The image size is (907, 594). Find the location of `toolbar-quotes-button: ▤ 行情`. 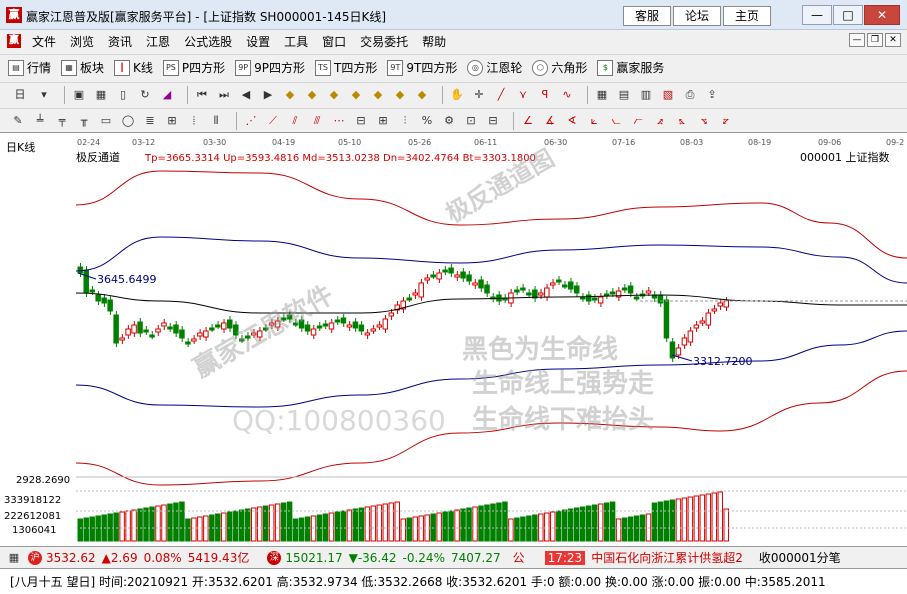

toolbar-quotes-button: ▤ 行情 is located at coordinates (29, 67).